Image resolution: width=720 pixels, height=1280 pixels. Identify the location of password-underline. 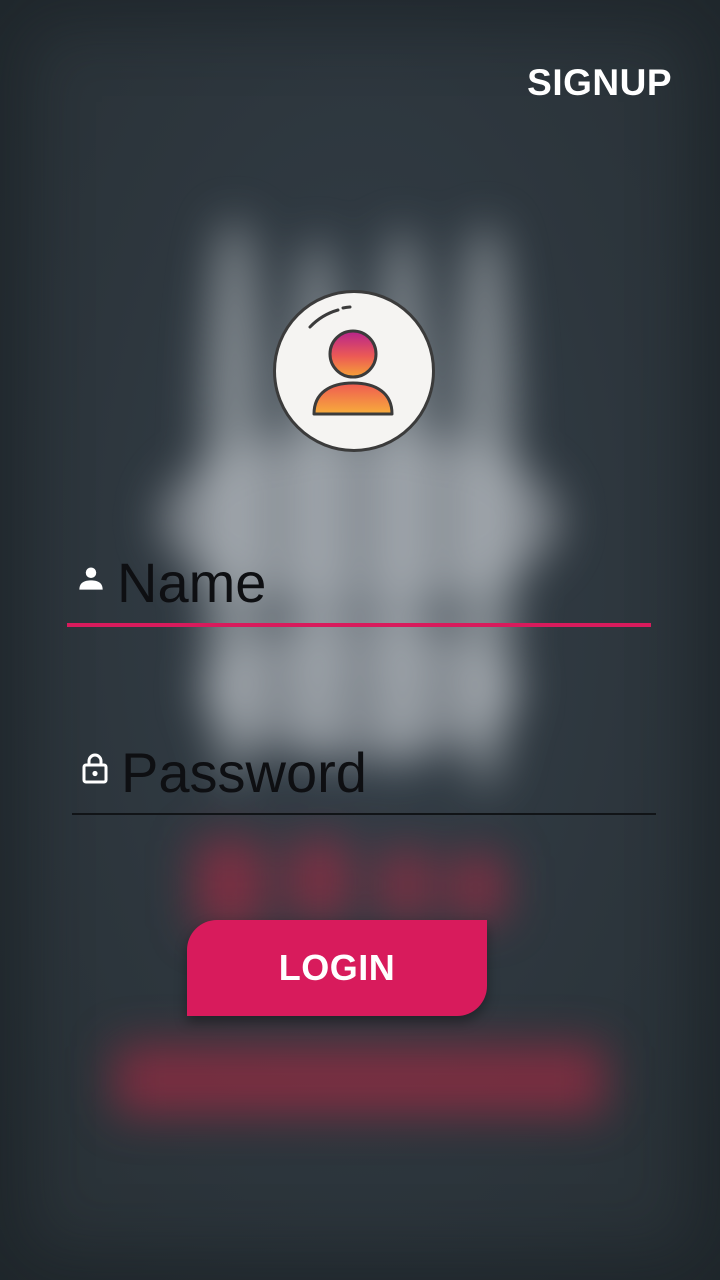
(364, 814).